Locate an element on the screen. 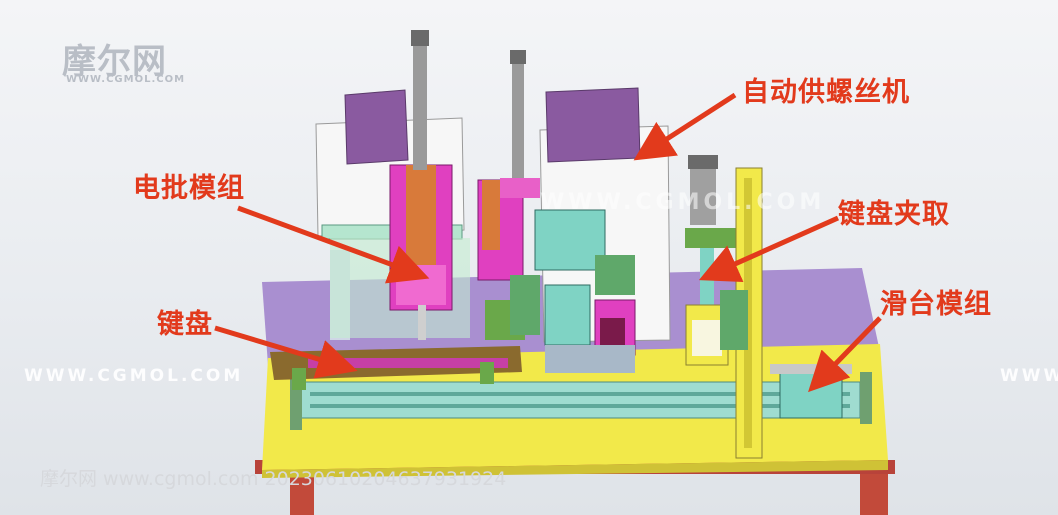 The width and height of the screenshot is (1058, 515). label-keyboard: 键盘 is located at coordinates (185, 324).